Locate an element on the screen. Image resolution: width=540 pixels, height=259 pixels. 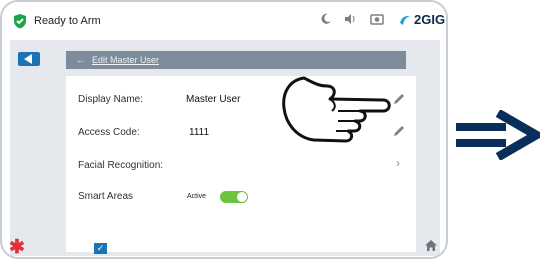
moon-icon is located at coordinates (326, 19).